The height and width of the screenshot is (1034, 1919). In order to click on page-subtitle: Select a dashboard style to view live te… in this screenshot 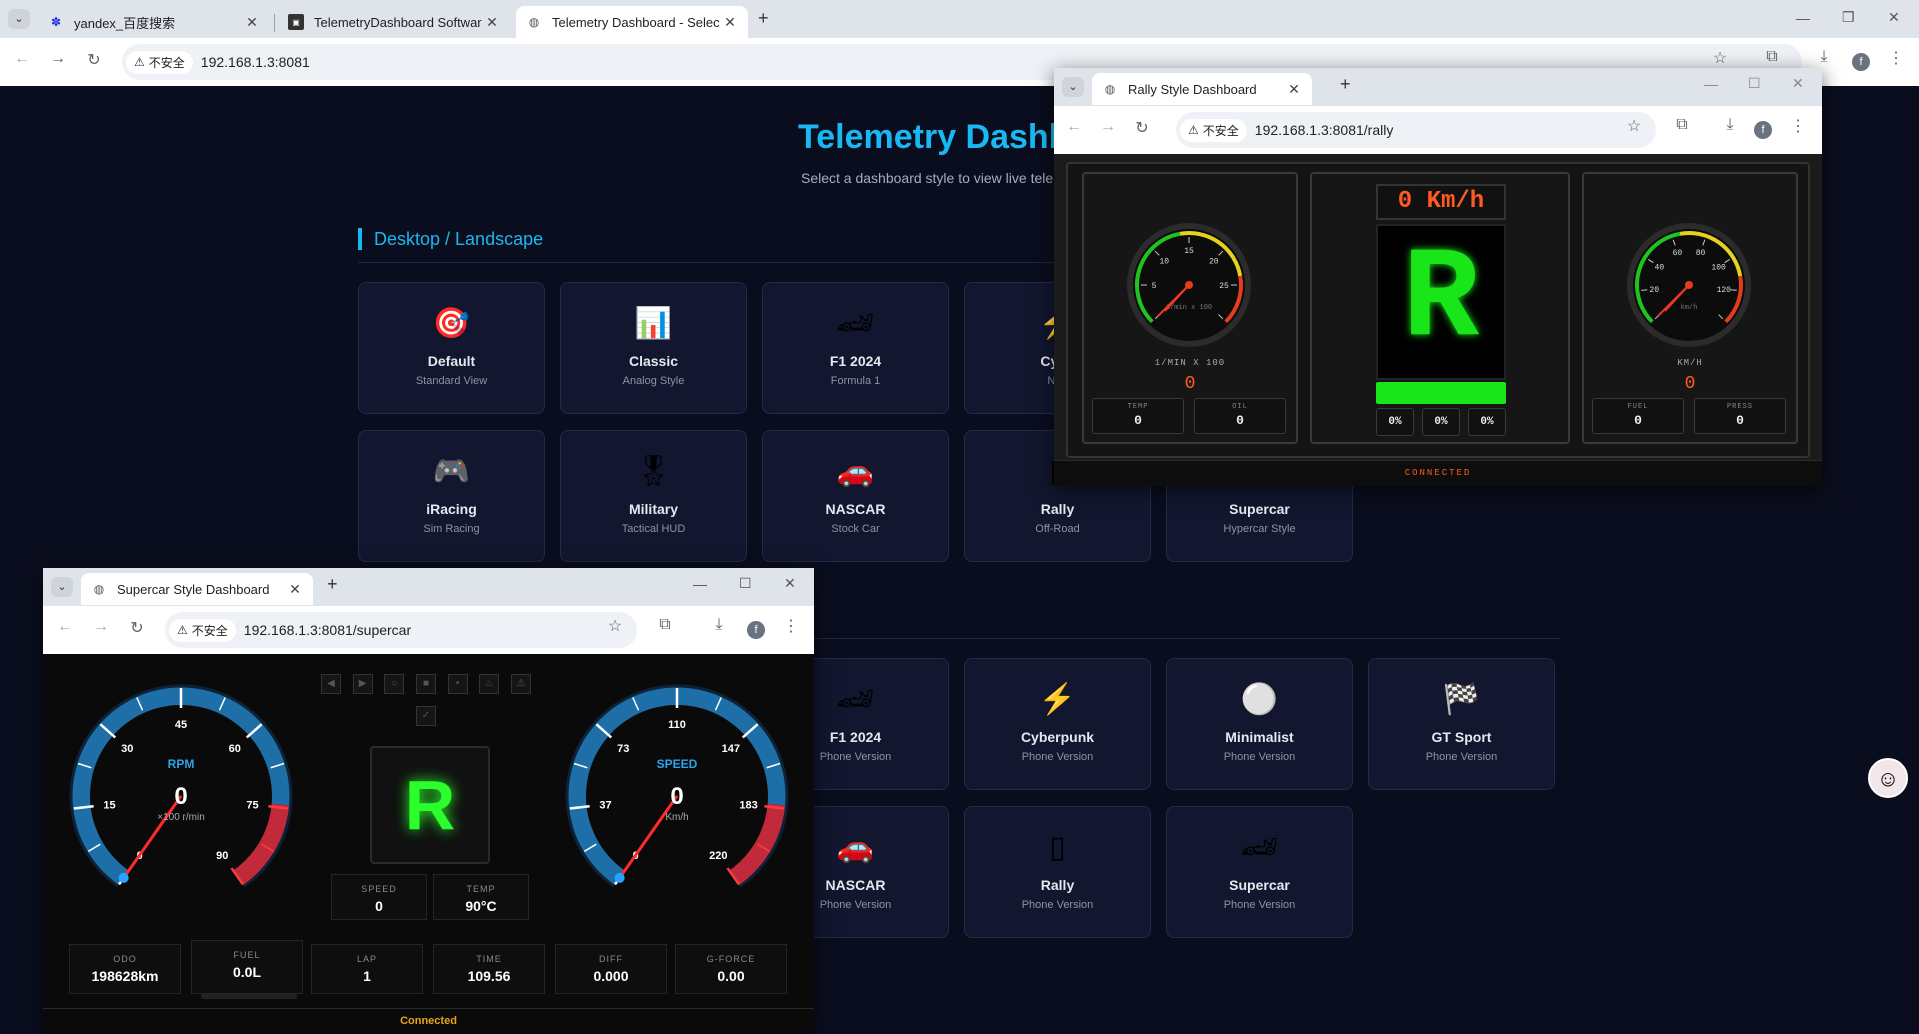, I will do `click(929, 178)`.